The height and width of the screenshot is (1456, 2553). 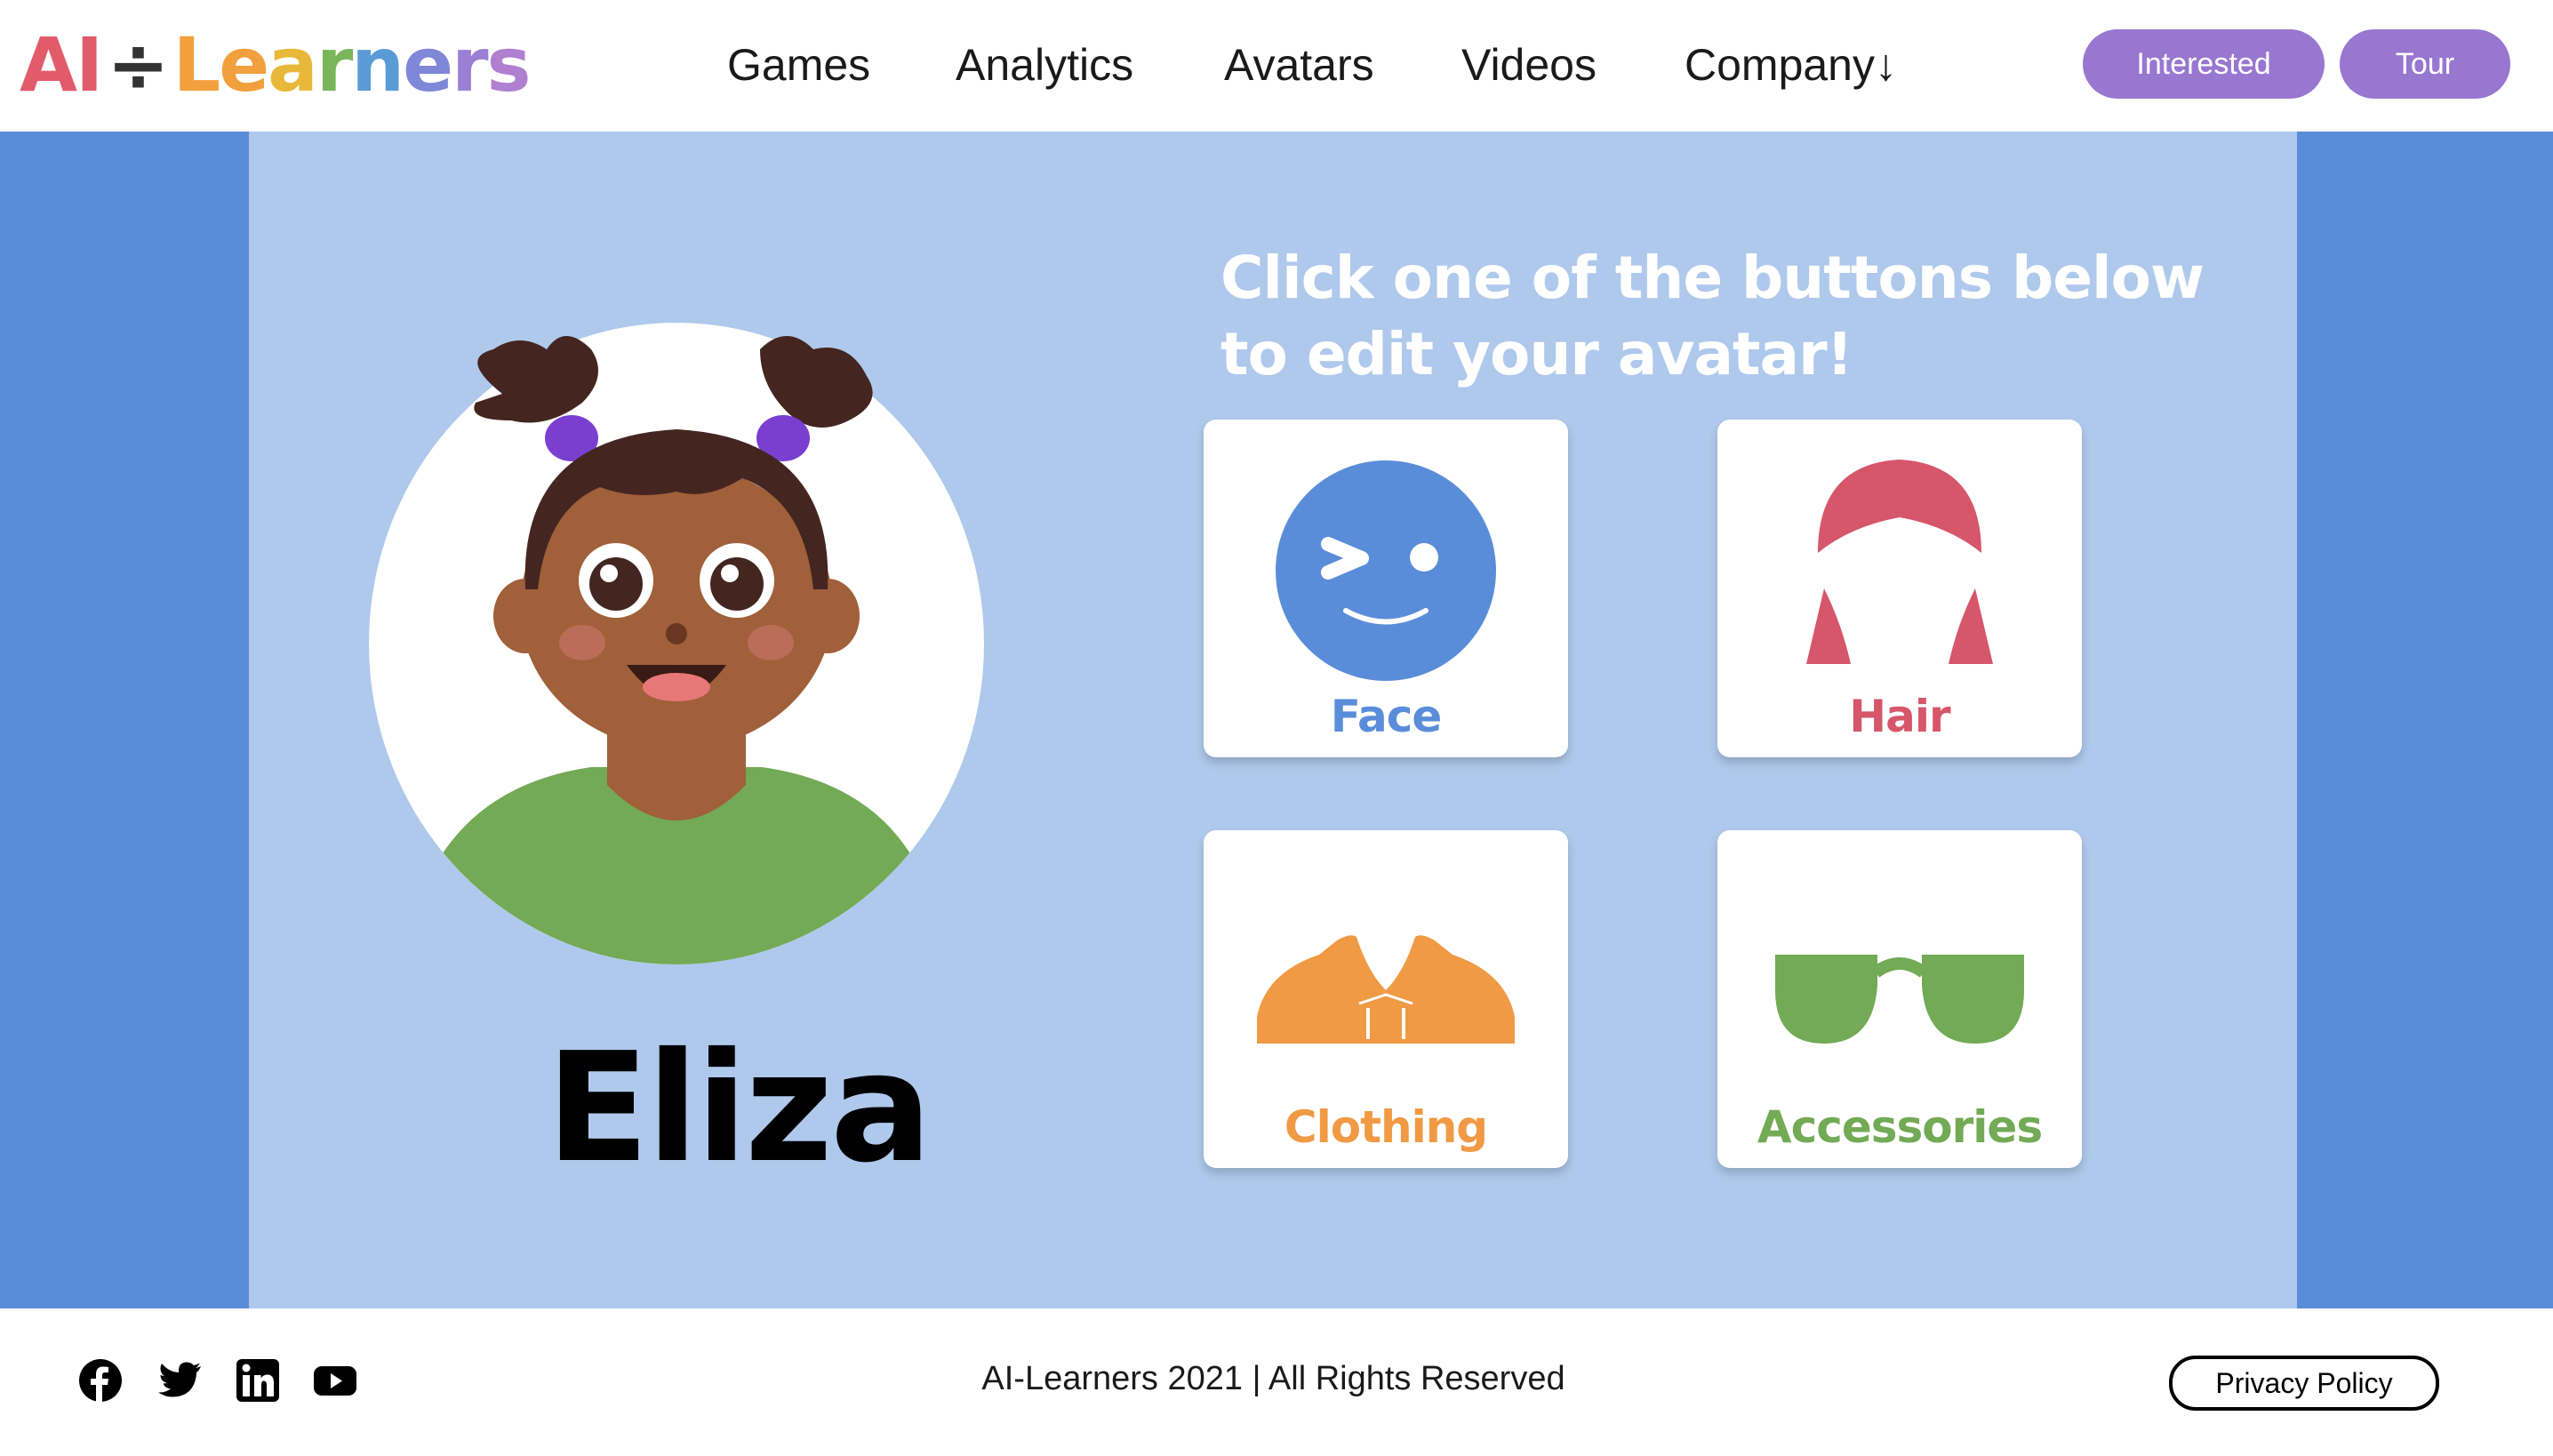 What do you see at coordinates (2425, 64) in the screenshot?
I see `tour-button: Tour` at bounding box center [2425, 64].